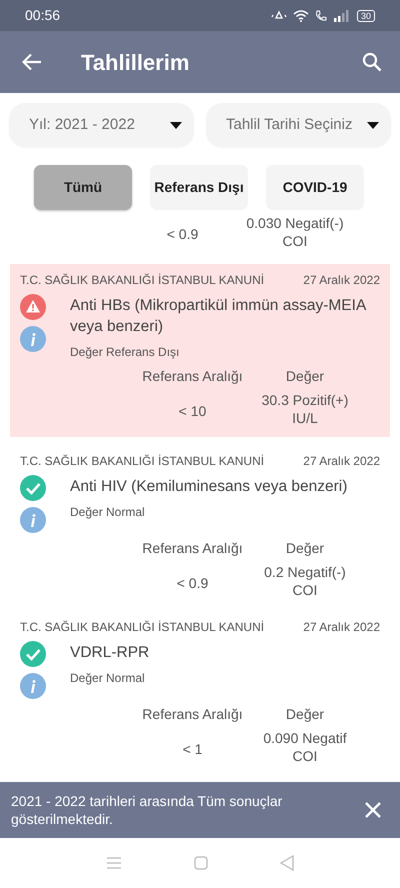 Image resolution: width=400 pixels, height=888 pixels. Describe the element at coordinates (33, 307) in the screenshot. I see `warning-icon` at that location.